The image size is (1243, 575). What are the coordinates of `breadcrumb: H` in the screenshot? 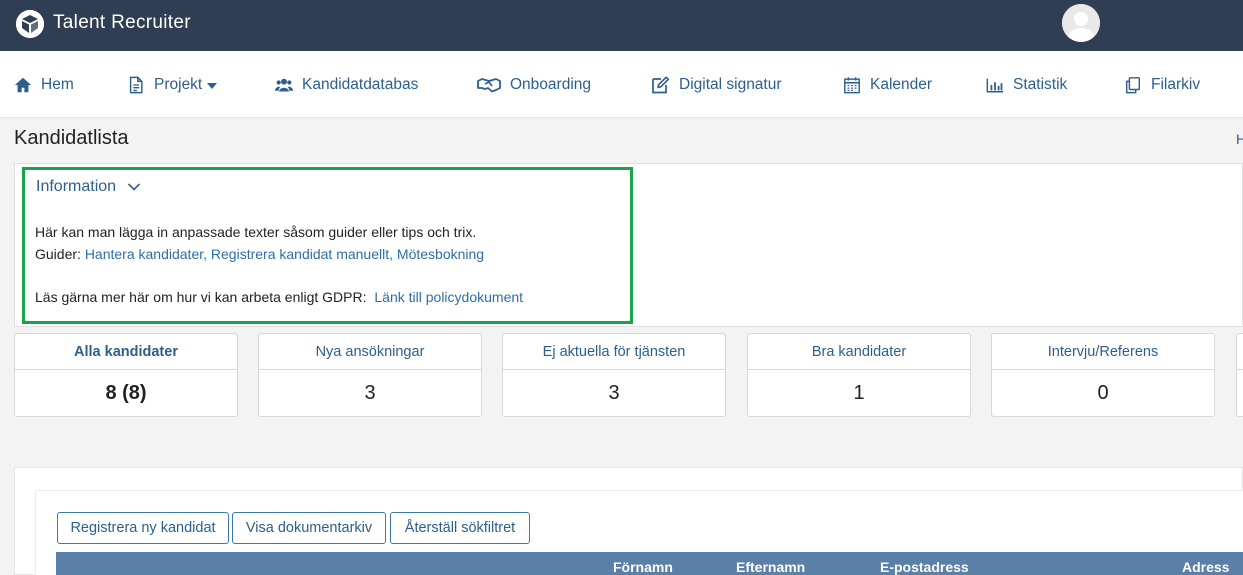 It's located at (1239, 139).